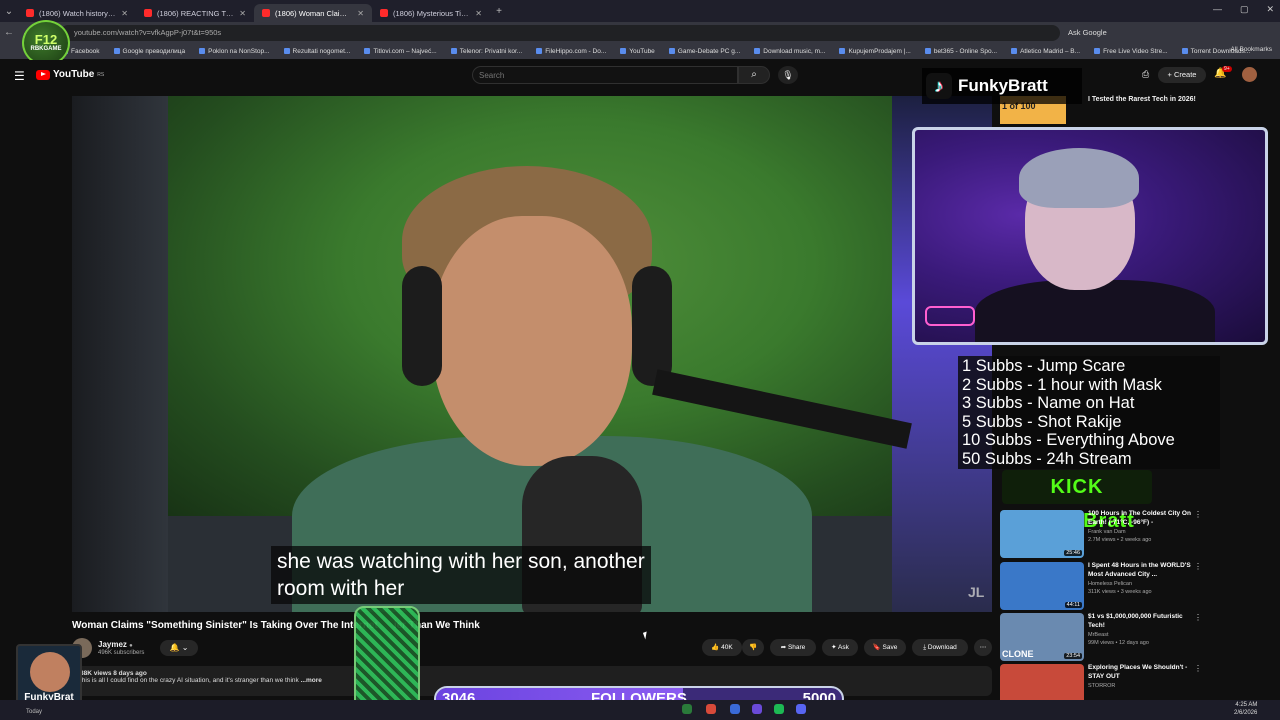 The image size is (1280, 720). What do you see at coordinates (560, 32) in the screenshot?
I see `url-field: youtube.com/watch?v=vfkAgpP-j07t&t=950s` at bounding box center [560, 32].